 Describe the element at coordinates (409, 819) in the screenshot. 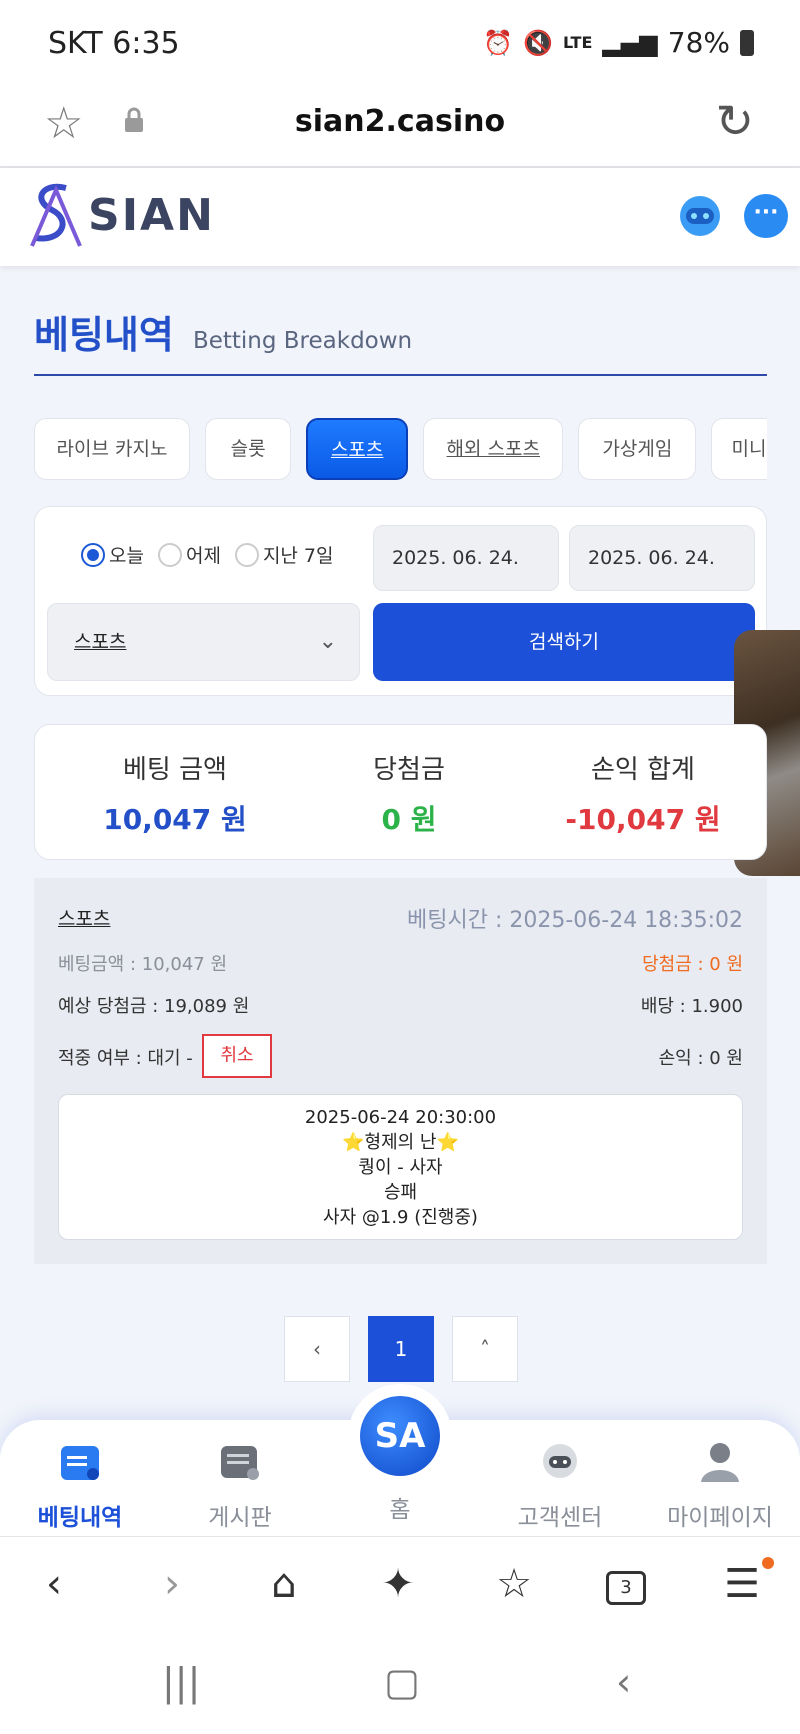

I see `summary-winnings-value: 0 원` at that location.